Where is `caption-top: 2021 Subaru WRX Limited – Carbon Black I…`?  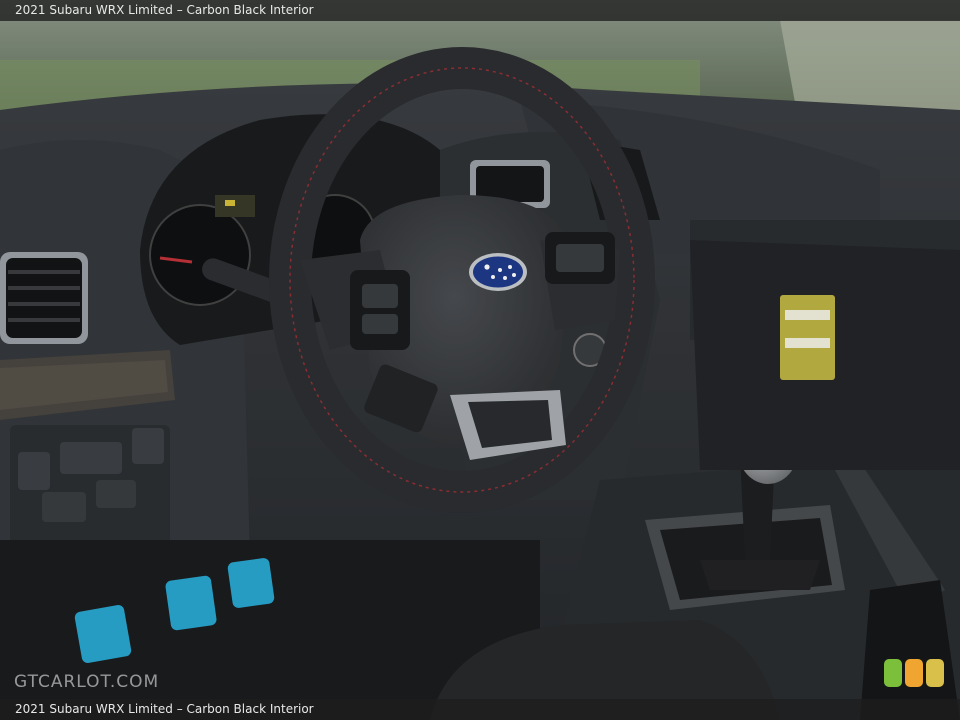
caption-top: 2021 Subaru WRX Limited – Carbon Black I… is located at coordinates (164, 10).